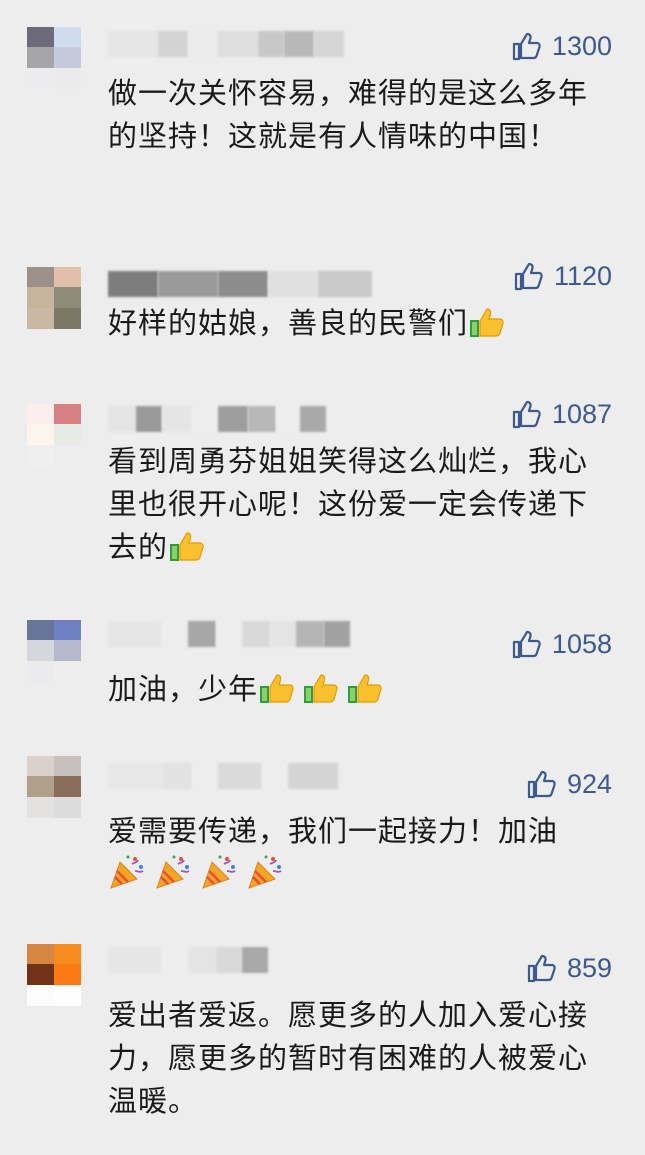  What do you see at coordinates (581, 643) in the screenshot?
I see `like-count: 1058` at bounding box center [581, 643].